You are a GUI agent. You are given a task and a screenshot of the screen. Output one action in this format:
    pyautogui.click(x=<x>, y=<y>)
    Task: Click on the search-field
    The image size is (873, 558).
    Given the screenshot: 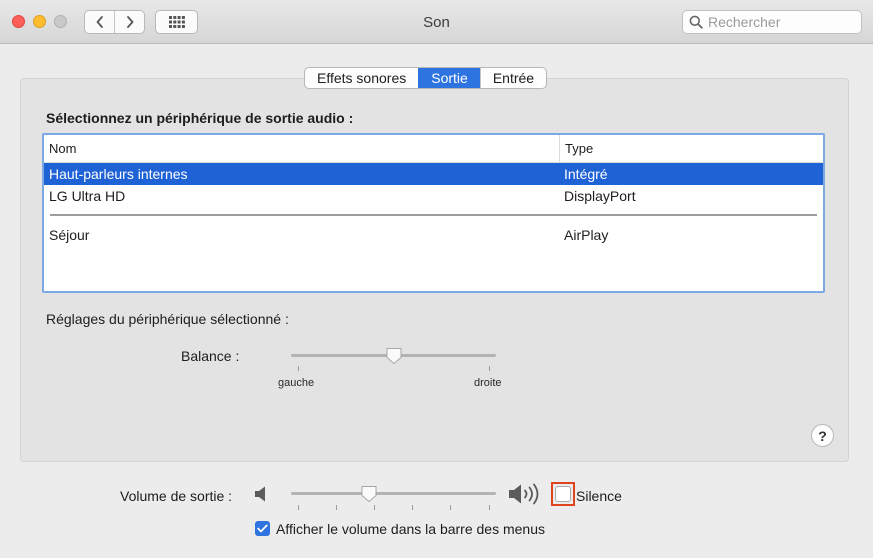 What is the action you would take?
    pyautogui.click(x=772, y=22)
    